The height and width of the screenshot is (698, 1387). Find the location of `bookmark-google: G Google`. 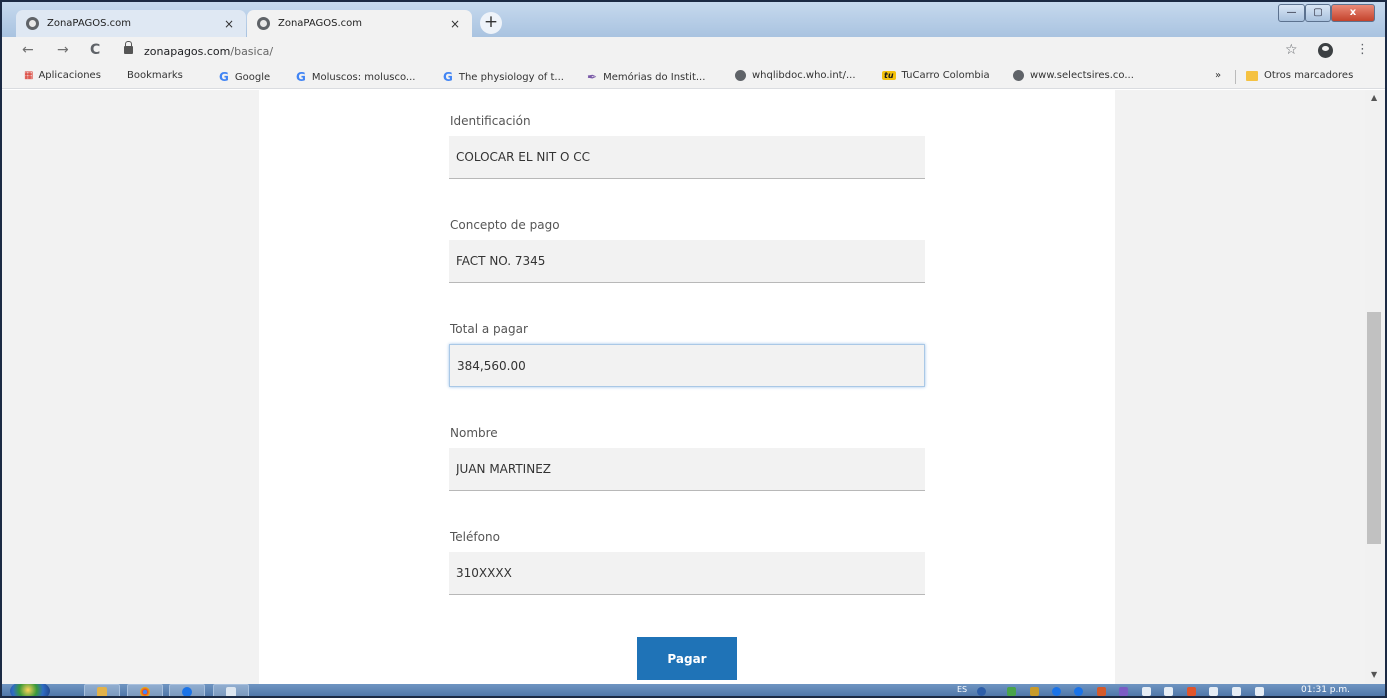

bookmark-google: G Google is located at coordinates (244, 77).